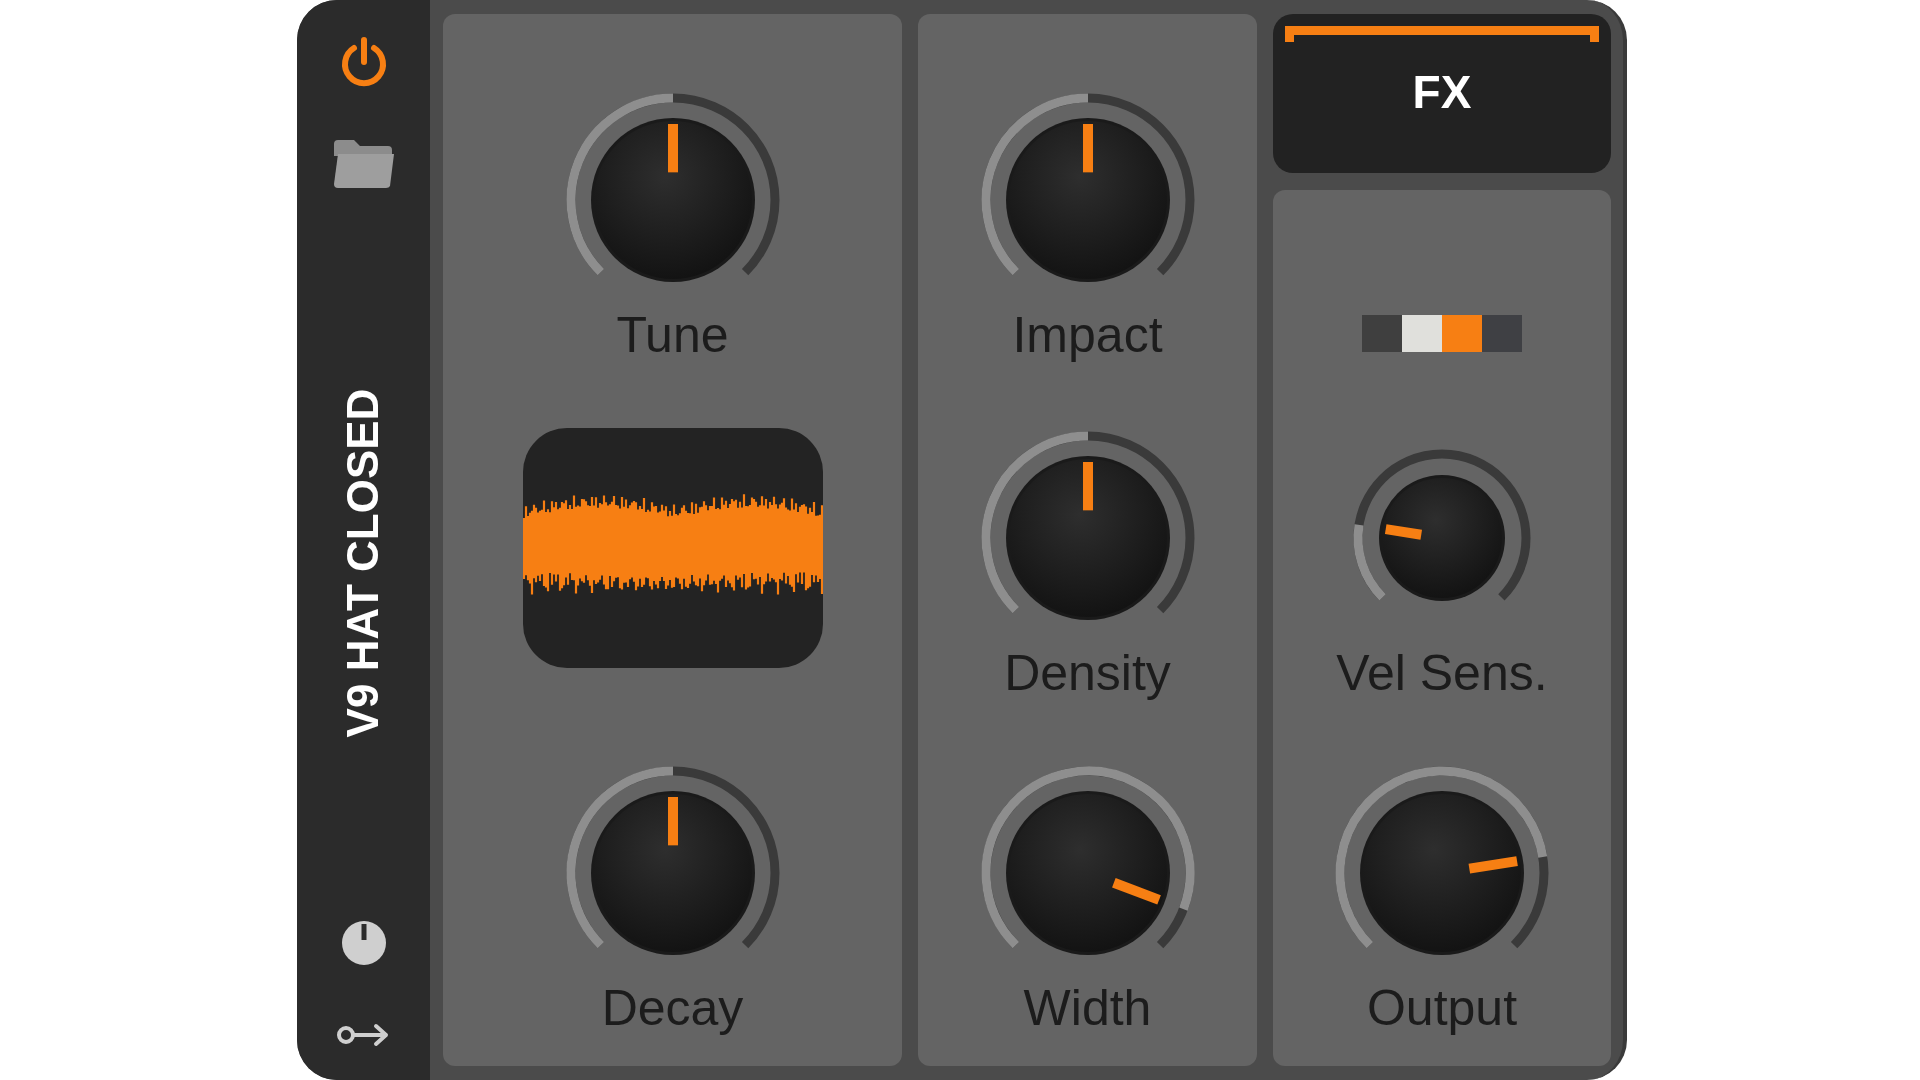 The image size is (1920, 1080). Describe the element at coordinates (1442, 1008) in the screenshot. I see `knob-label: Output` at that location.